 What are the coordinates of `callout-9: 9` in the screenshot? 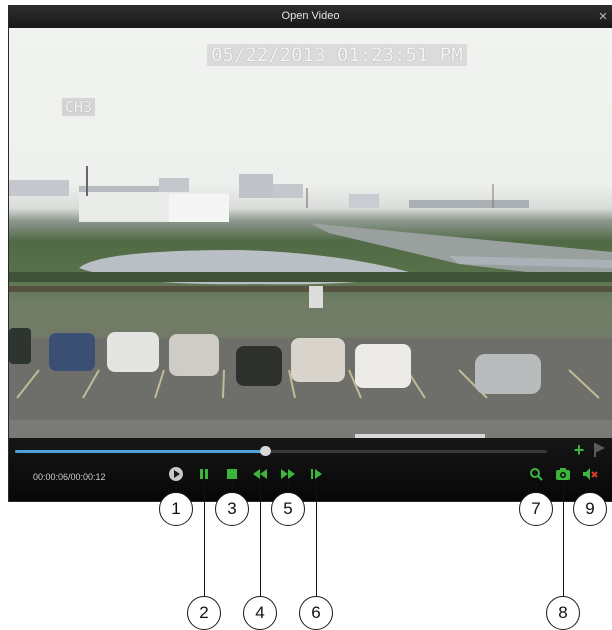 It's located at (590, 509).